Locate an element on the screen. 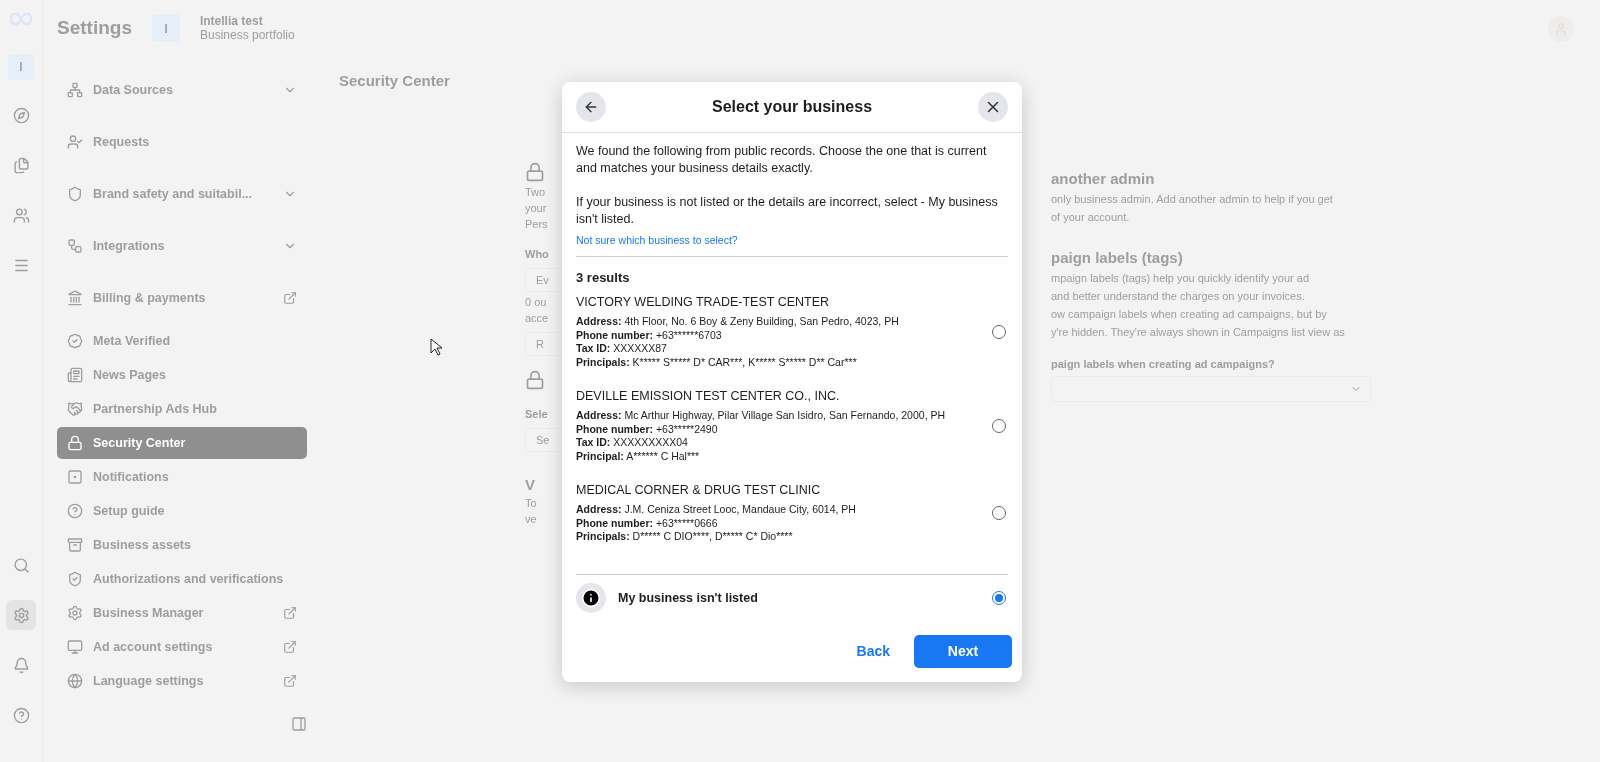 This screenshot has height=762, width=1600. nav-label: Billing & payments is located at coordinates (150, 298).